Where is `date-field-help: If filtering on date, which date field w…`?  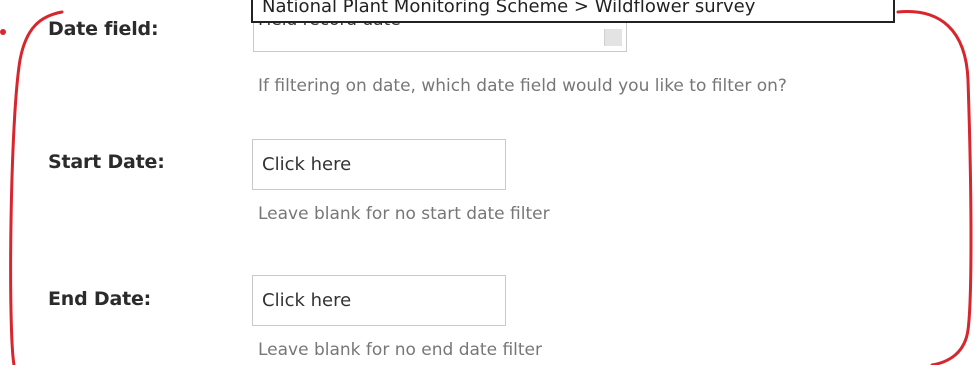
date-field-help: If filtering on date, which date field w… is located at coordinates (522, 86).